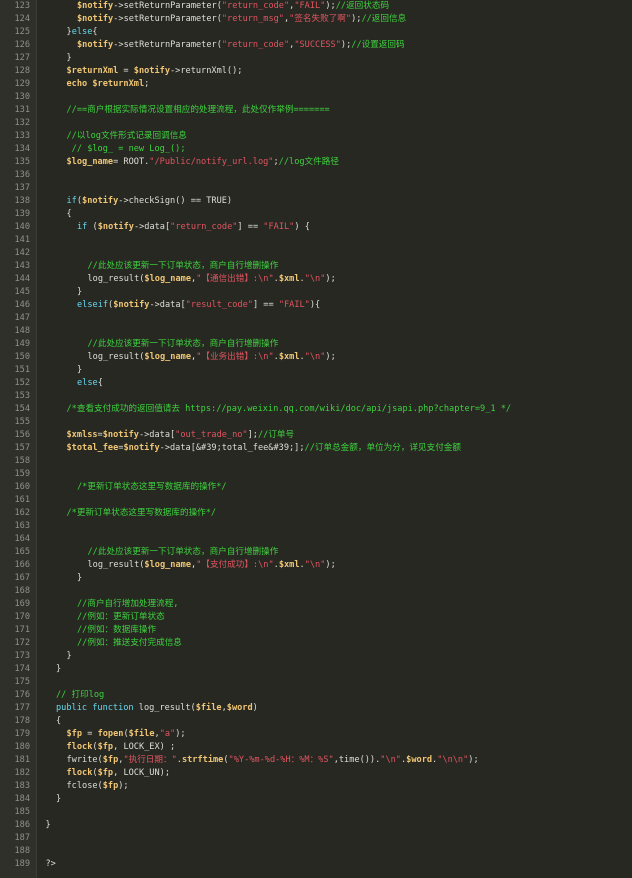 The height and width of the screenshot is (878, 632). Describe the element at coordinates (316, 84) in the screenshot. I see `code-line: 129 echo $returnXml;` at that location.